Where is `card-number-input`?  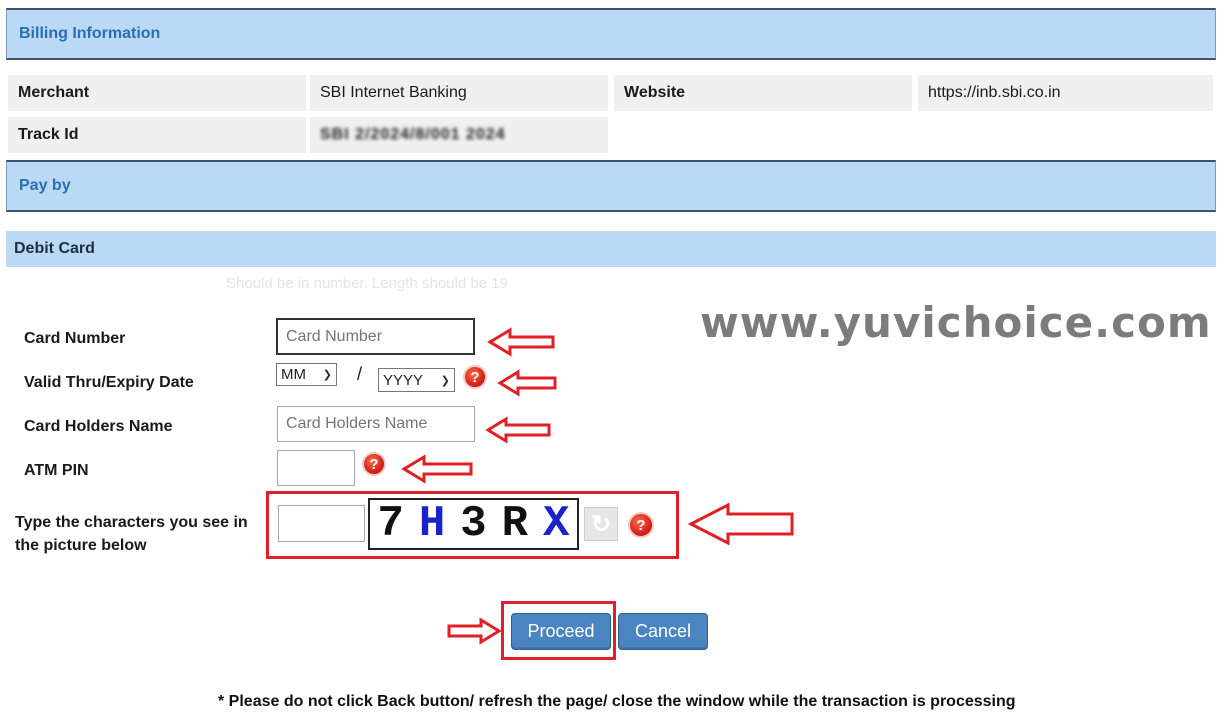 card-number-input is located at coordinates (375, 336).